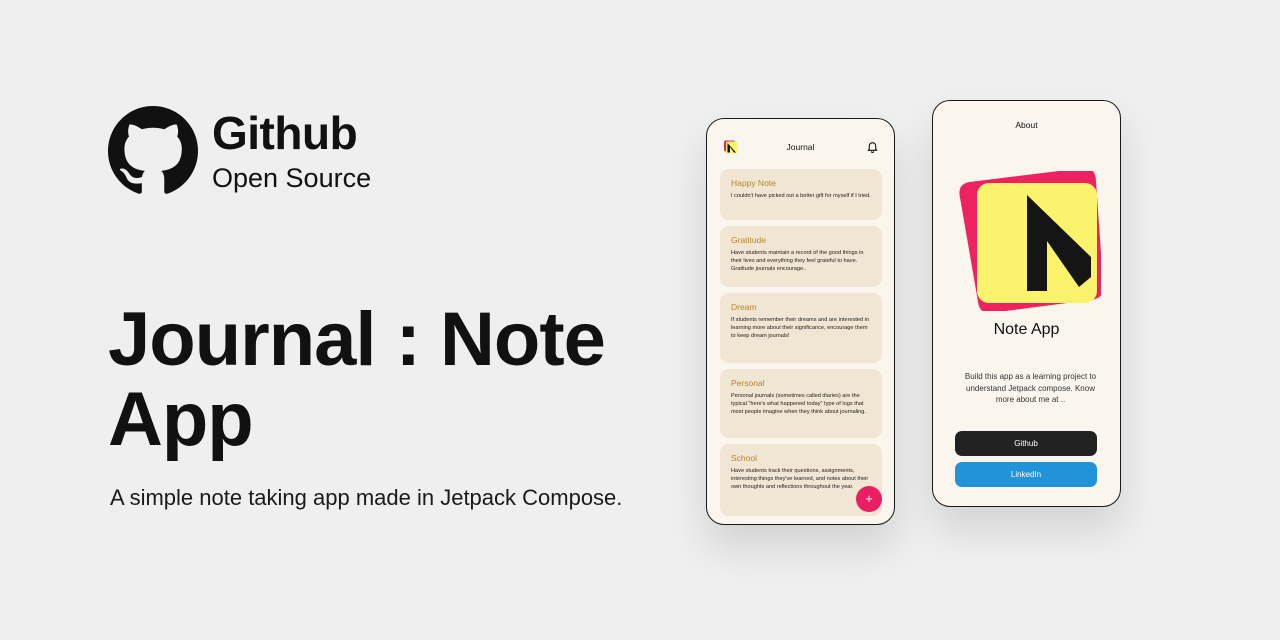  Describe the element at coordinates (800, 143) in the screenshot. I see `journal-top-bar: Journal` at that location.